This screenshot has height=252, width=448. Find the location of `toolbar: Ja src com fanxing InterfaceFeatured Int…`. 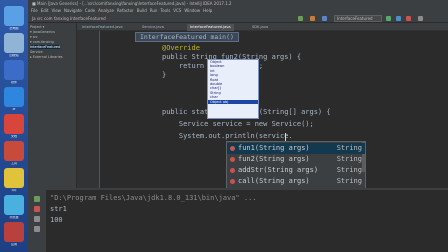

toolbar: Ja src com fanxing InterfaceFeatured Int… is located at coordinates (238, 18).